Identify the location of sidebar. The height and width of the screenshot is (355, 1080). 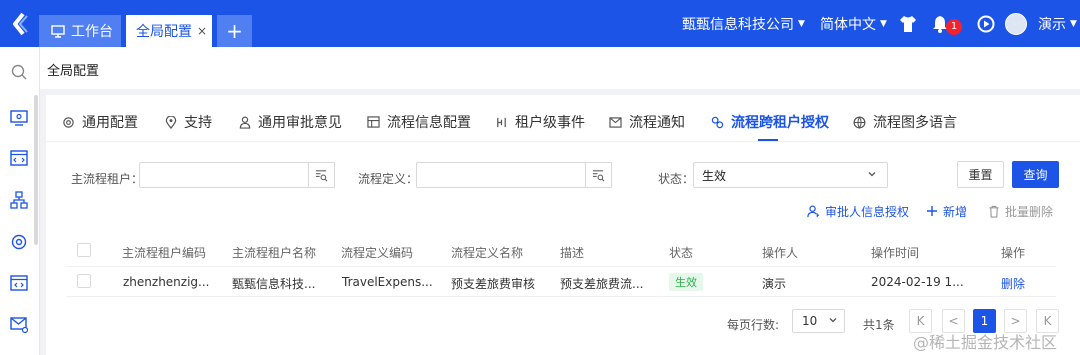
(20, 201).